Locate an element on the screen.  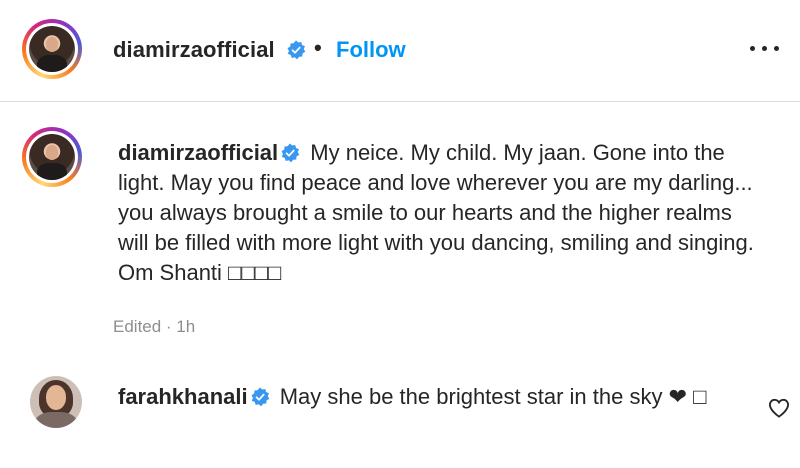
caption-author-avatar is located at coordinates (52, 157).